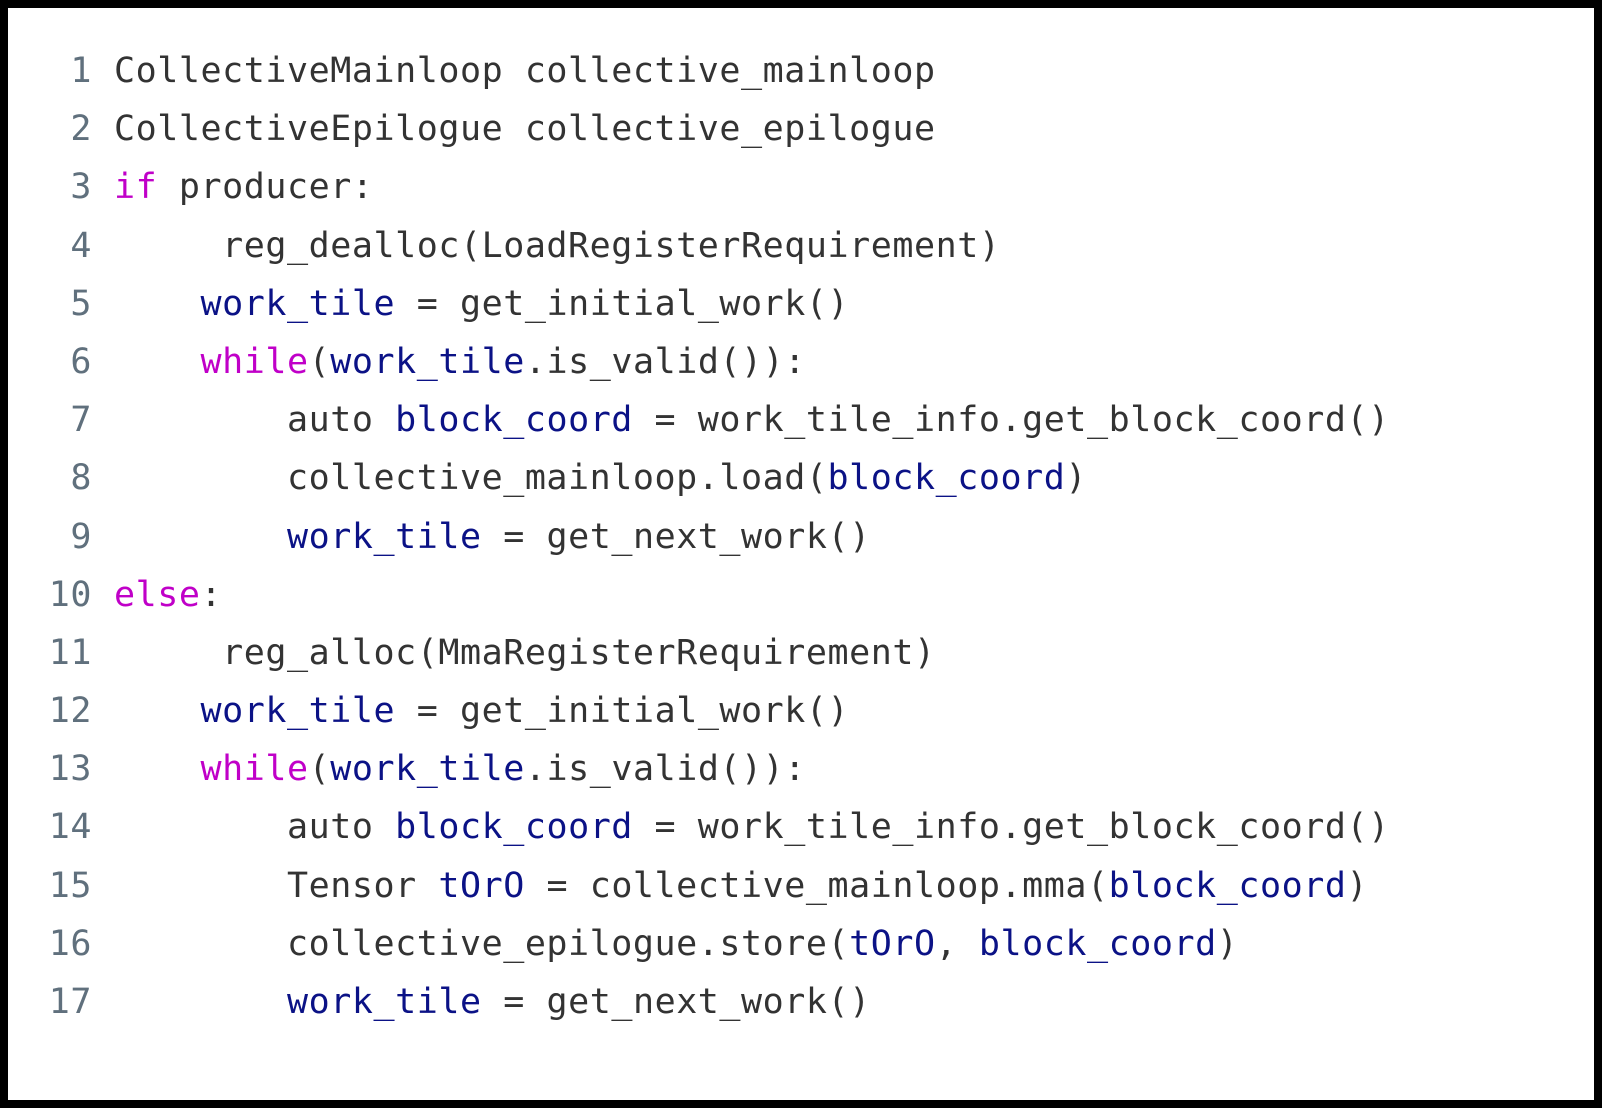 Image resolution: width=1602 pixels, height=1108 pixels. I want to click on line-number: 2, so click(81, 129).